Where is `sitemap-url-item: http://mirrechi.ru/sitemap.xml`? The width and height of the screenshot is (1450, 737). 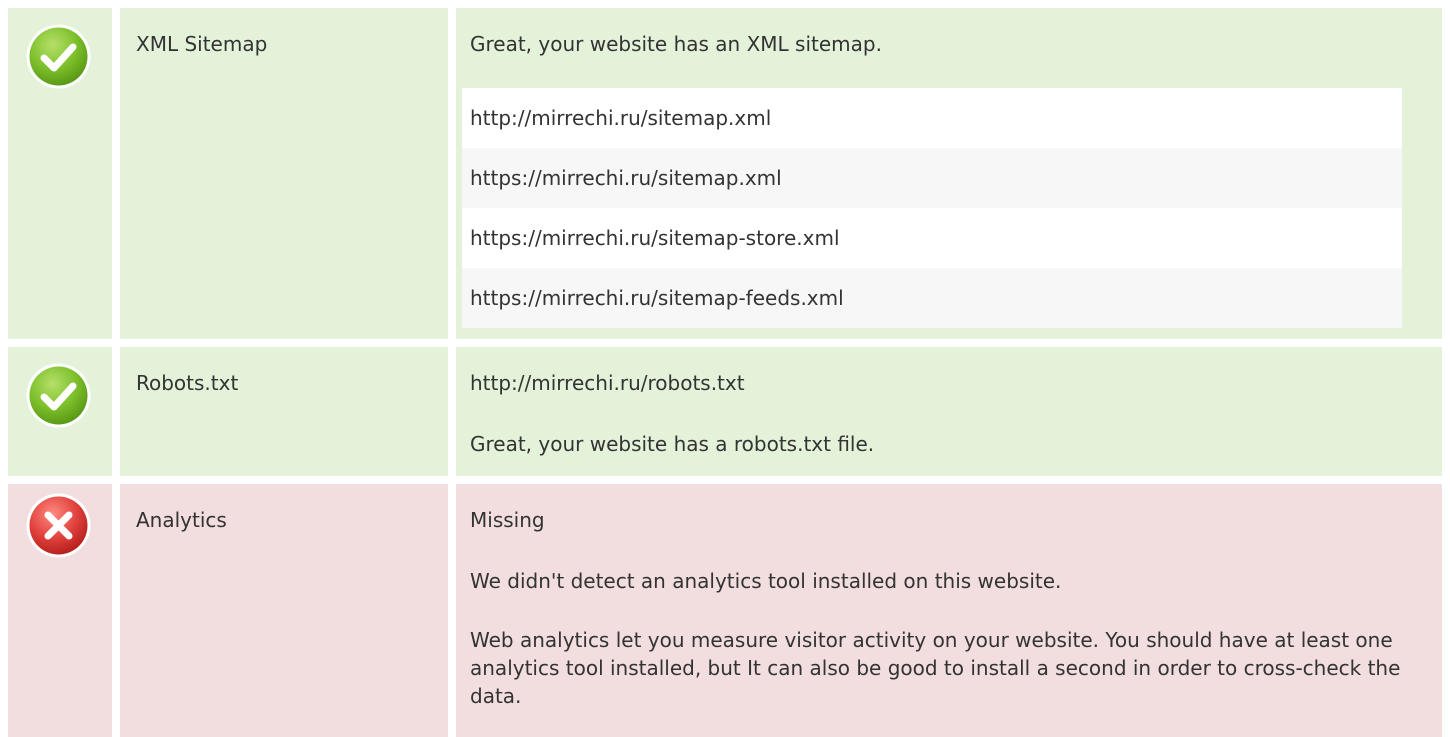
sitemap-url-item: http://mirrechi.ru/sitemap.xml is located at coordinates (932, 118).